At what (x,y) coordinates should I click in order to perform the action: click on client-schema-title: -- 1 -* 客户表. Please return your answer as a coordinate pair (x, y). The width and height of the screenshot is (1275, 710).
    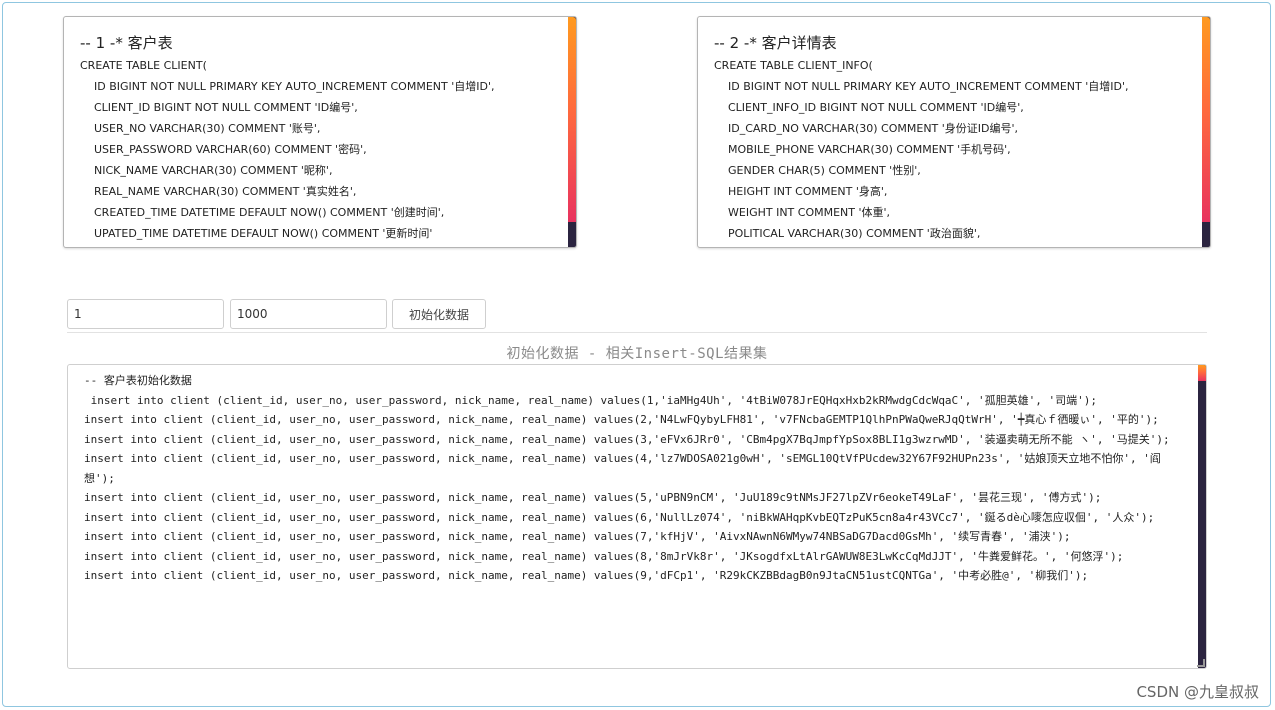
    Looking at the image, I should click on (126, 43).